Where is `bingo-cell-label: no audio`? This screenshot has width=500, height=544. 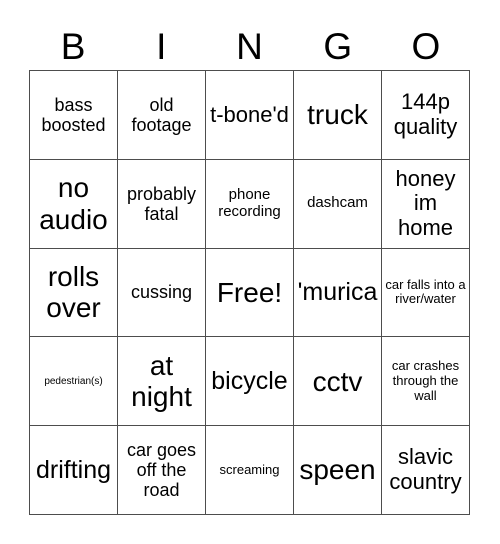 bingo-cell-label: no audio is located at coordinates (73, 203).